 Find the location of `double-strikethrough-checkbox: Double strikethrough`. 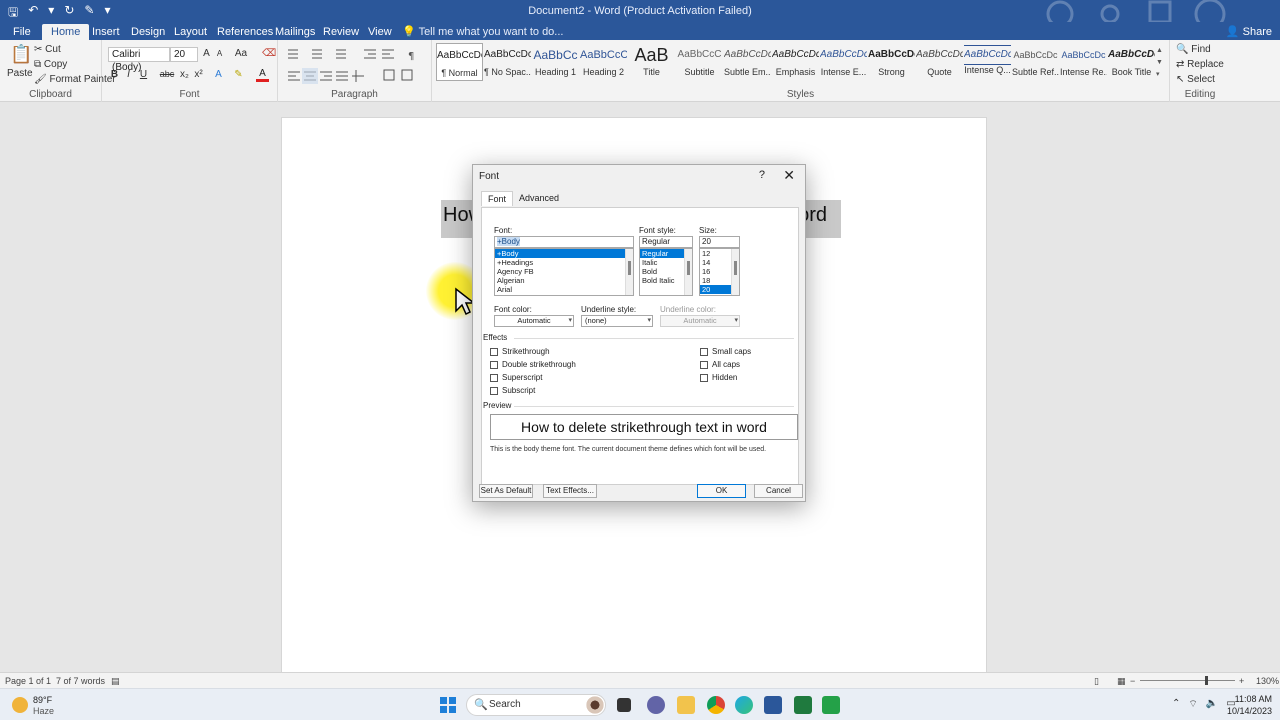

double-strikethrough-checkbox: Double strikethrough is located at coordinates (533, 364).